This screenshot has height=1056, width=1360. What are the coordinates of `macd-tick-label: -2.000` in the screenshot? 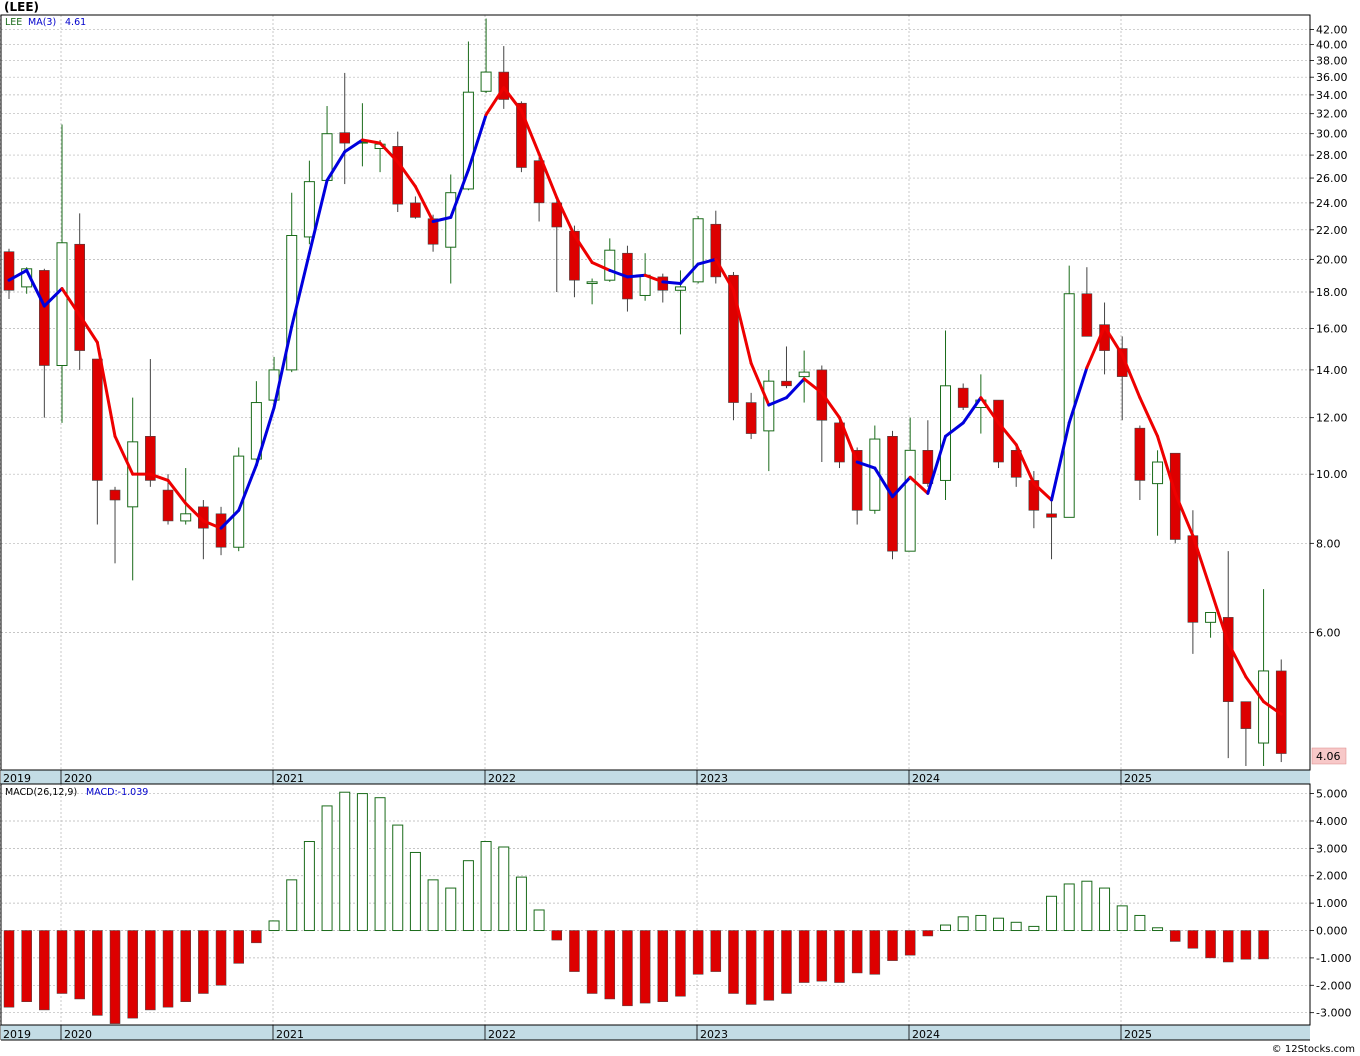 It's located at (1333, 985).